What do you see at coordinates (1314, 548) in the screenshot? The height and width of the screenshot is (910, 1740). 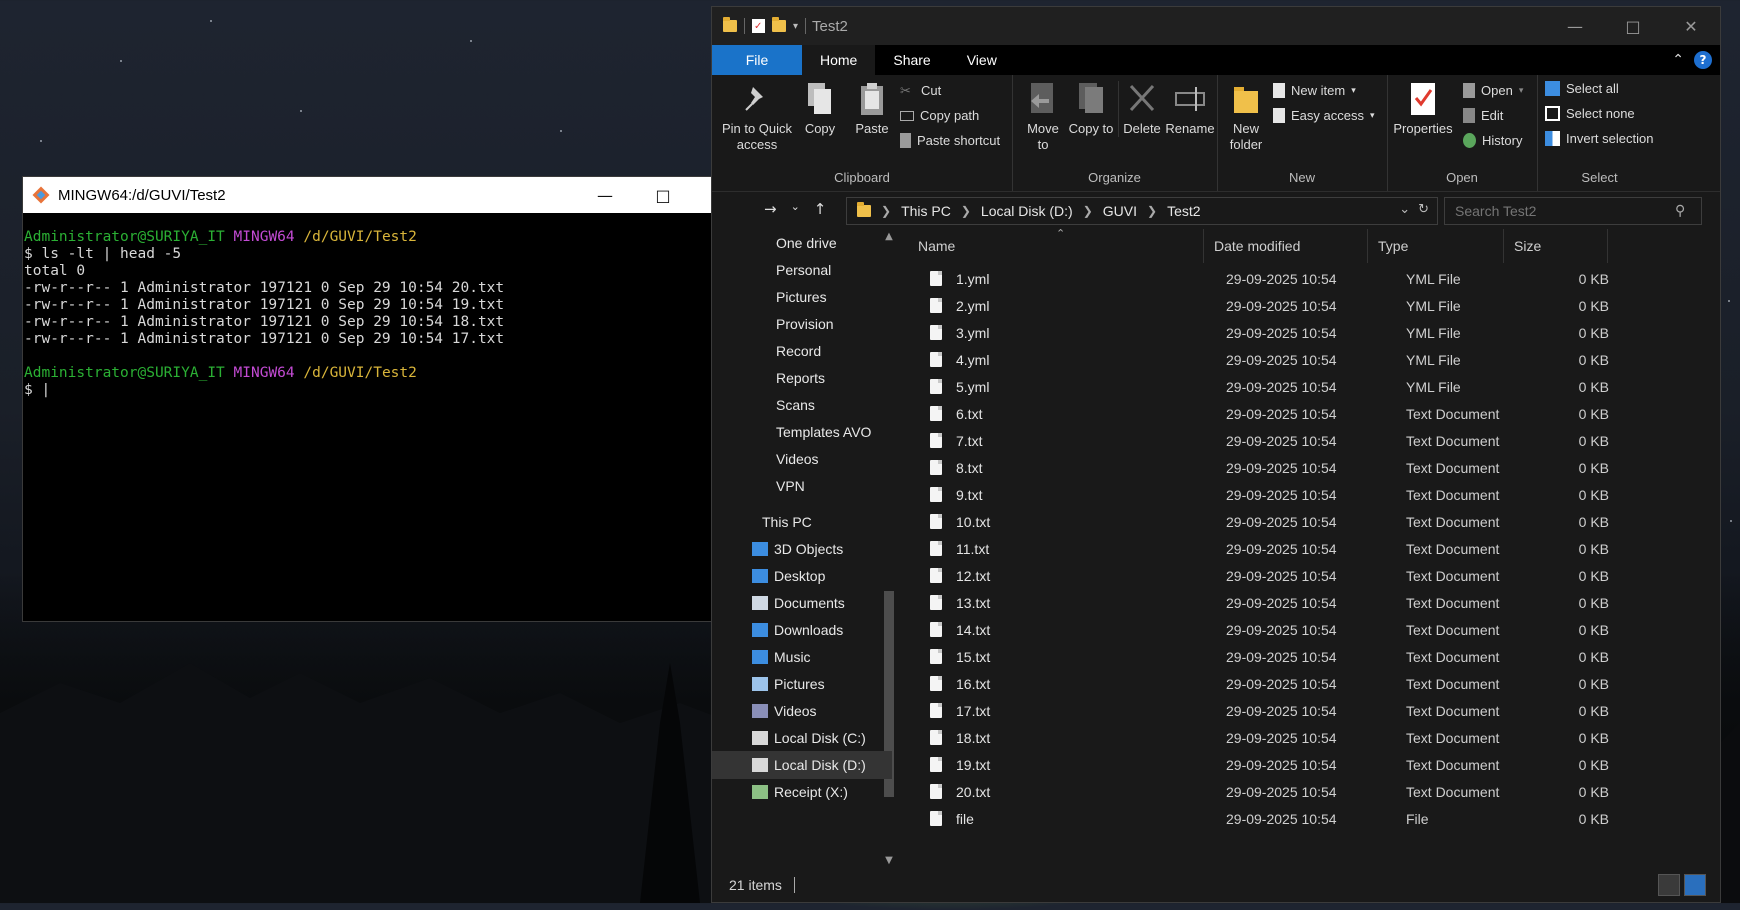 I see `table-row: 11.txt 29-09-2025 10:54 Text Document 0 KB` at bounding box center [1314, 548].